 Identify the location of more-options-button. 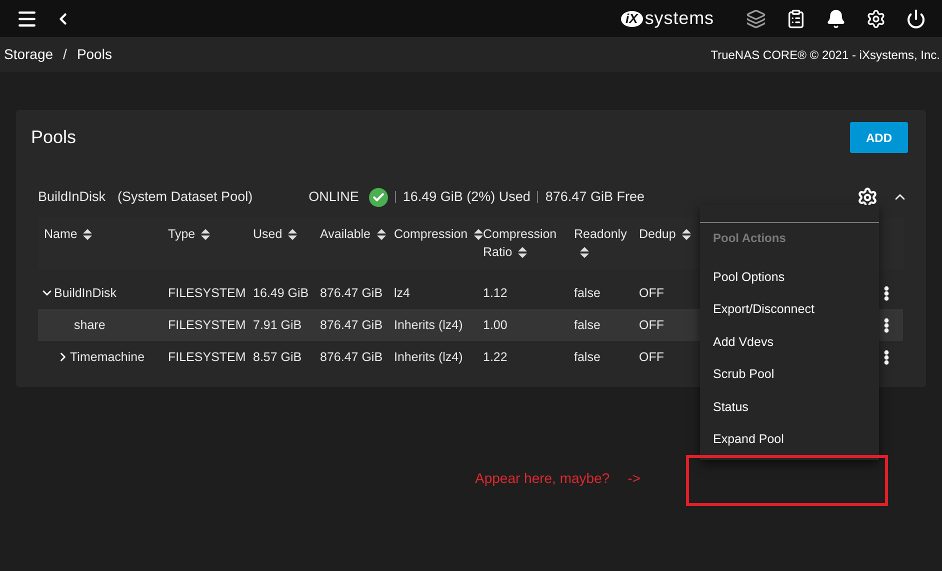
(891, 325).